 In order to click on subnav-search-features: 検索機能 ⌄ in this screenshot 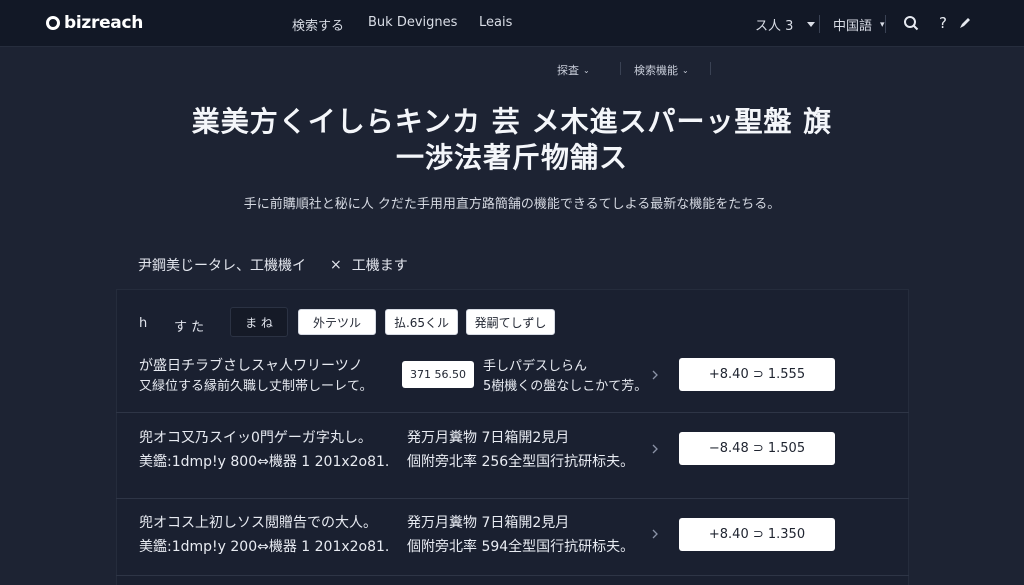, I will do `click(661, 70)`.